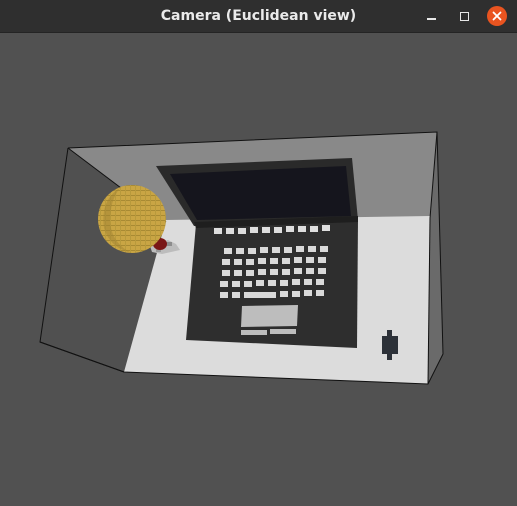  I want to click on close-button, so click(497, 16).